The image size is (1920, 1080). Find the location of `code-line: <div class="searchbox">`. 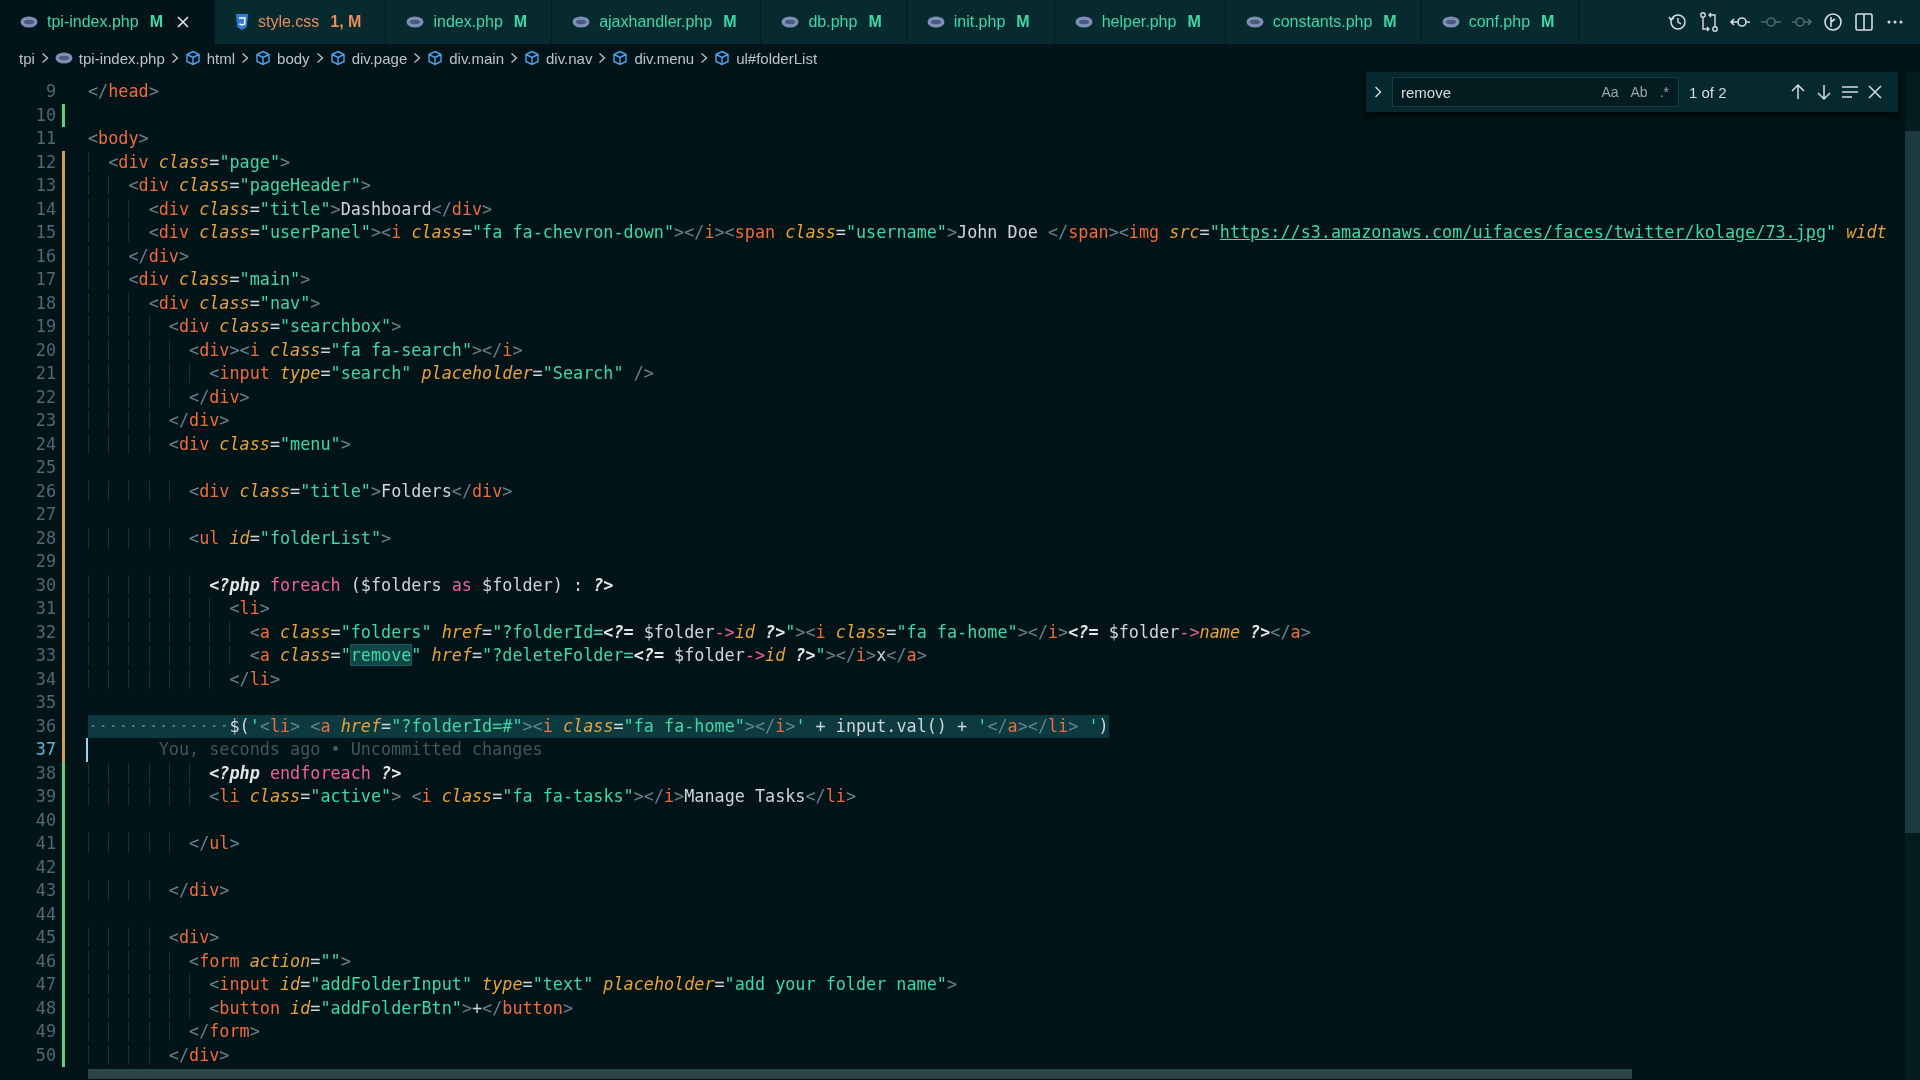

code-line: <div class="searchbox"> is located at coordinates (245, 327).